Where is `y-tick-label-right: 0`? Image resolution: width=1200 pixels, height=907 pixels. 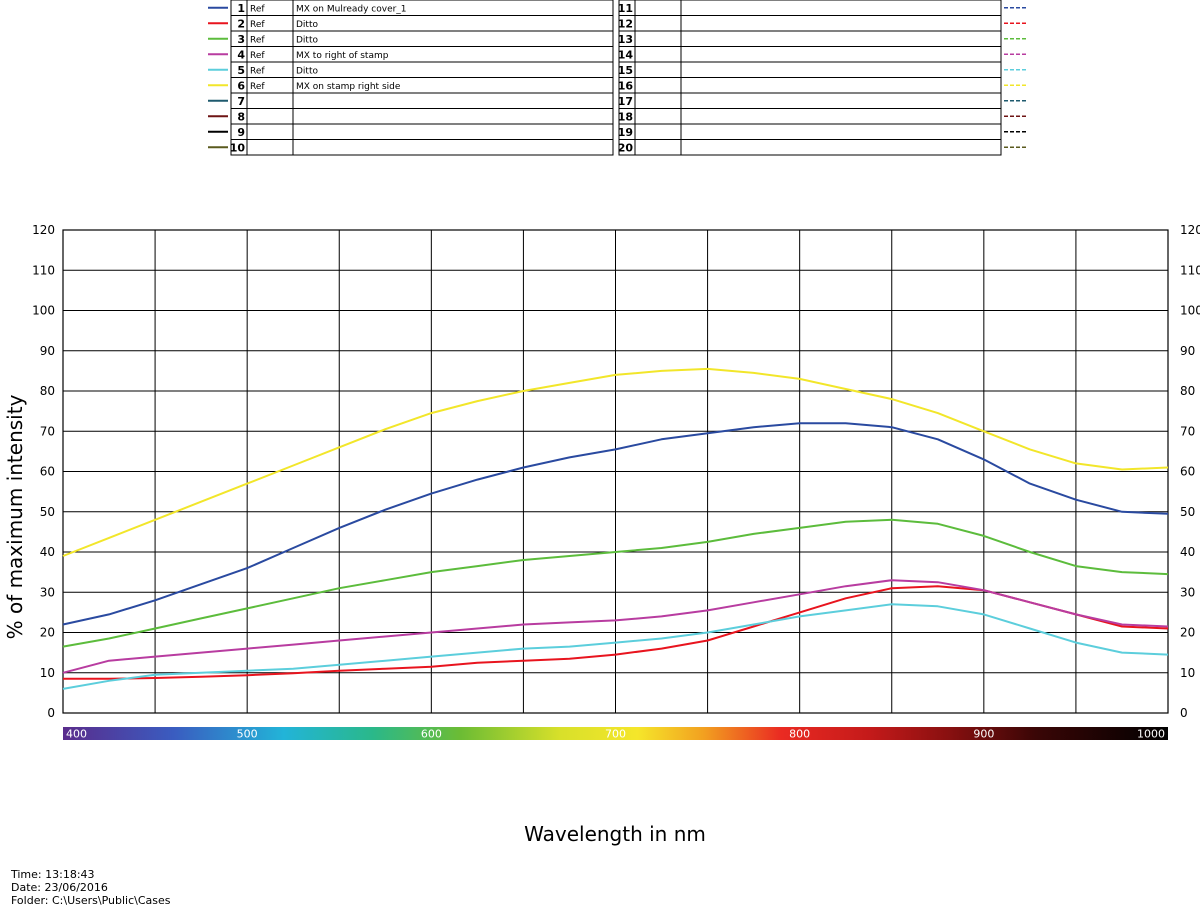
y-tick-label-right: 0 is located at coordinates (1184, 713).